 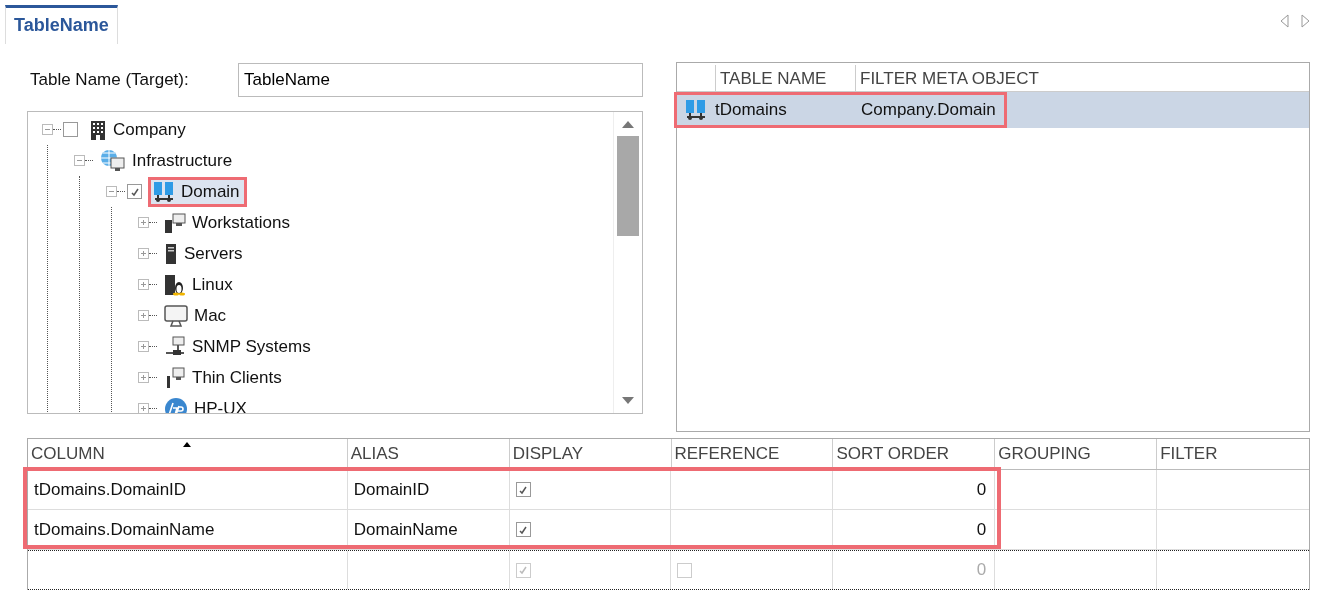 I want to click on field-label: Table Name (Target):, so click(x=109, y=80).